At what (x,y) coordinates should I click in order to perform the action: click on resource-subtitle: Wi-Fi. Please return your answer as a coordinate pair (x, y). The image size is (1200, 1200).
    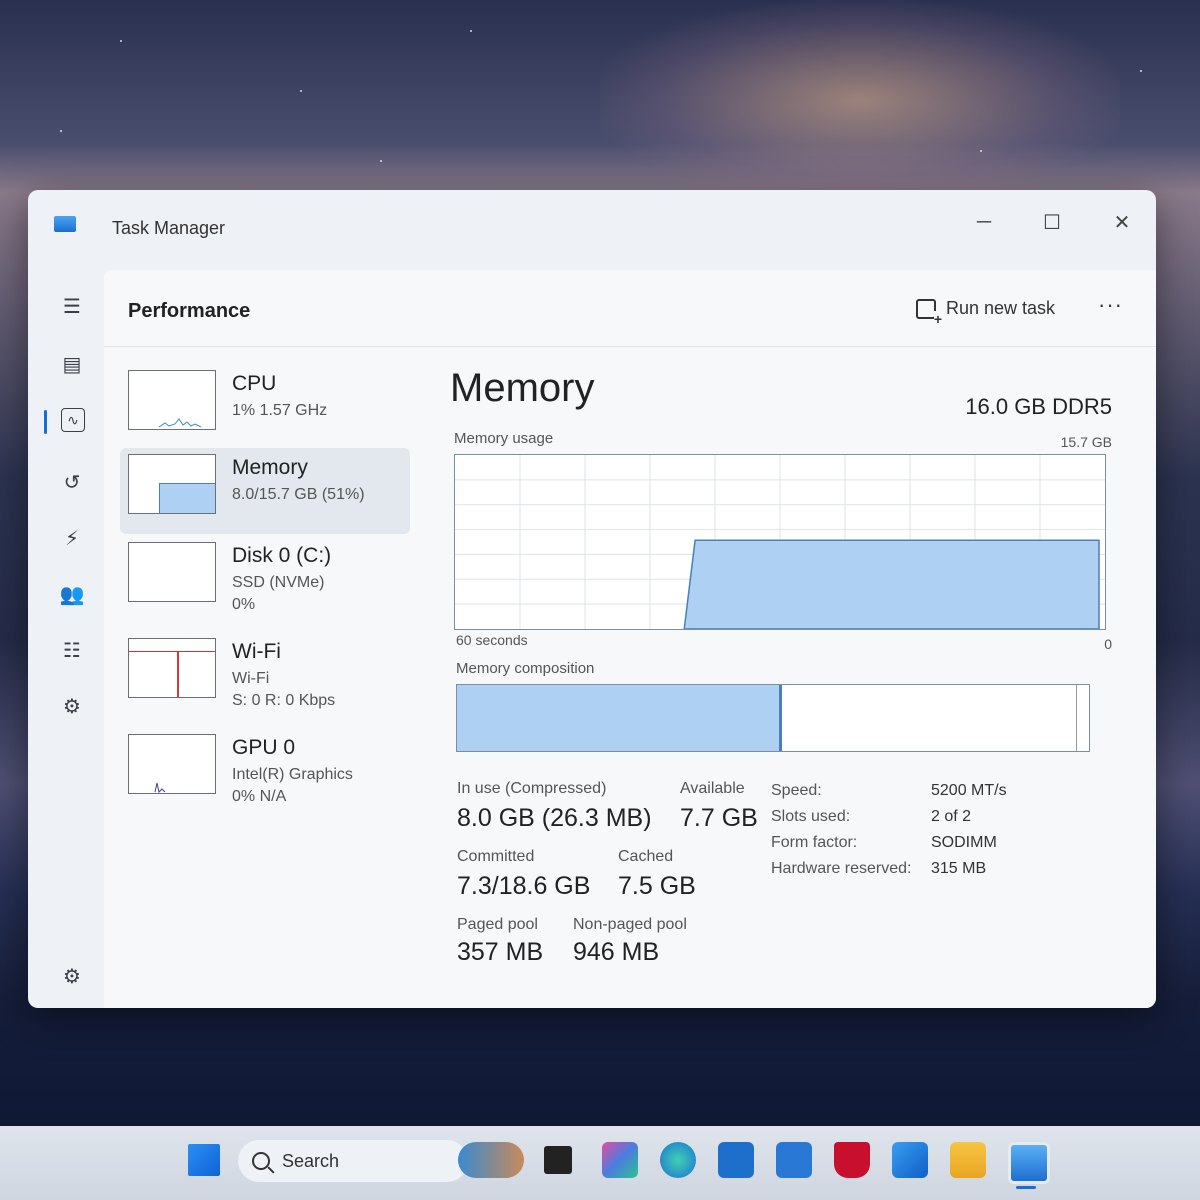
    Looking at the image, I should click on (251, 678).